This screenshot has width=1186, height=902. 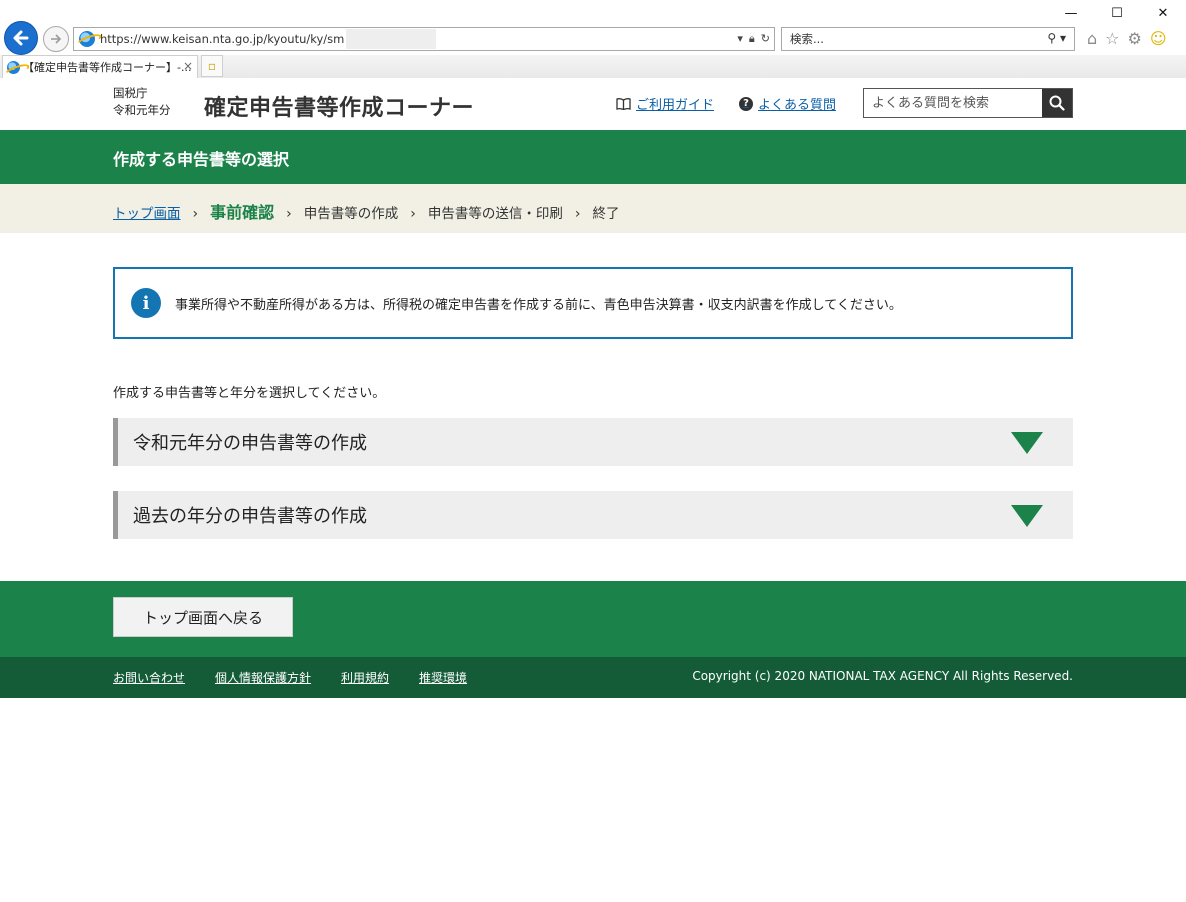 What do you see at coordinates (1163, 13) in the screenshot?
I see `window-close-button: ✕` at bounding box center [1163, 13].